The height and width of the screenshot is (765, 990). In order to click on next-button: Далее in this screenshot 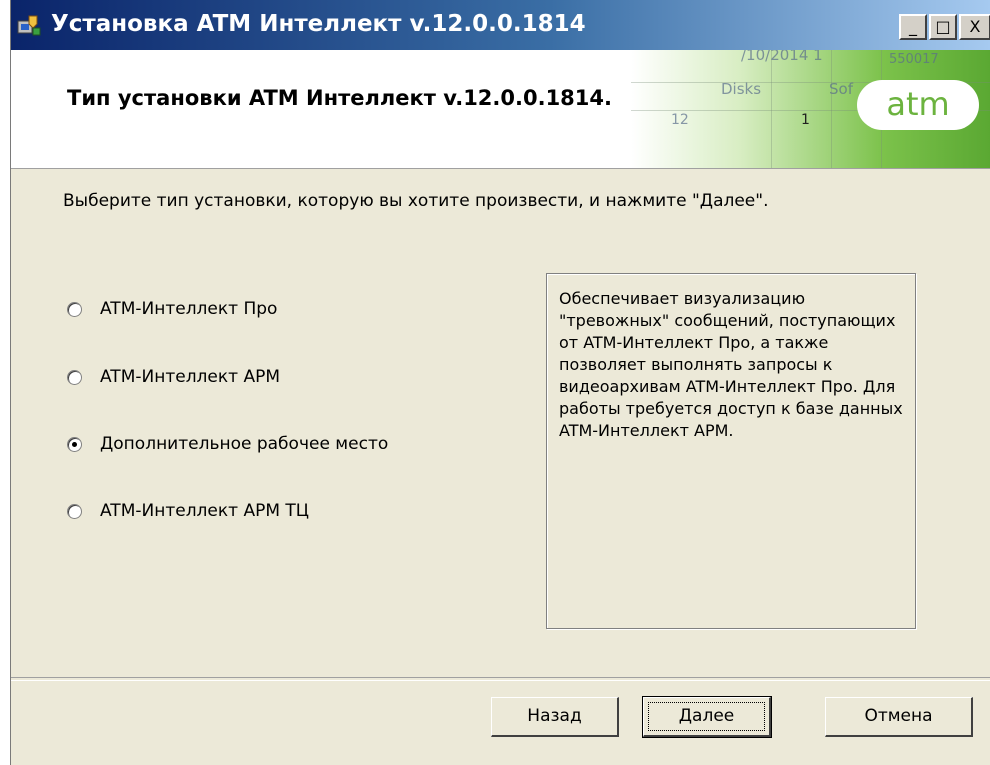, I will do `click(707, 717)`.